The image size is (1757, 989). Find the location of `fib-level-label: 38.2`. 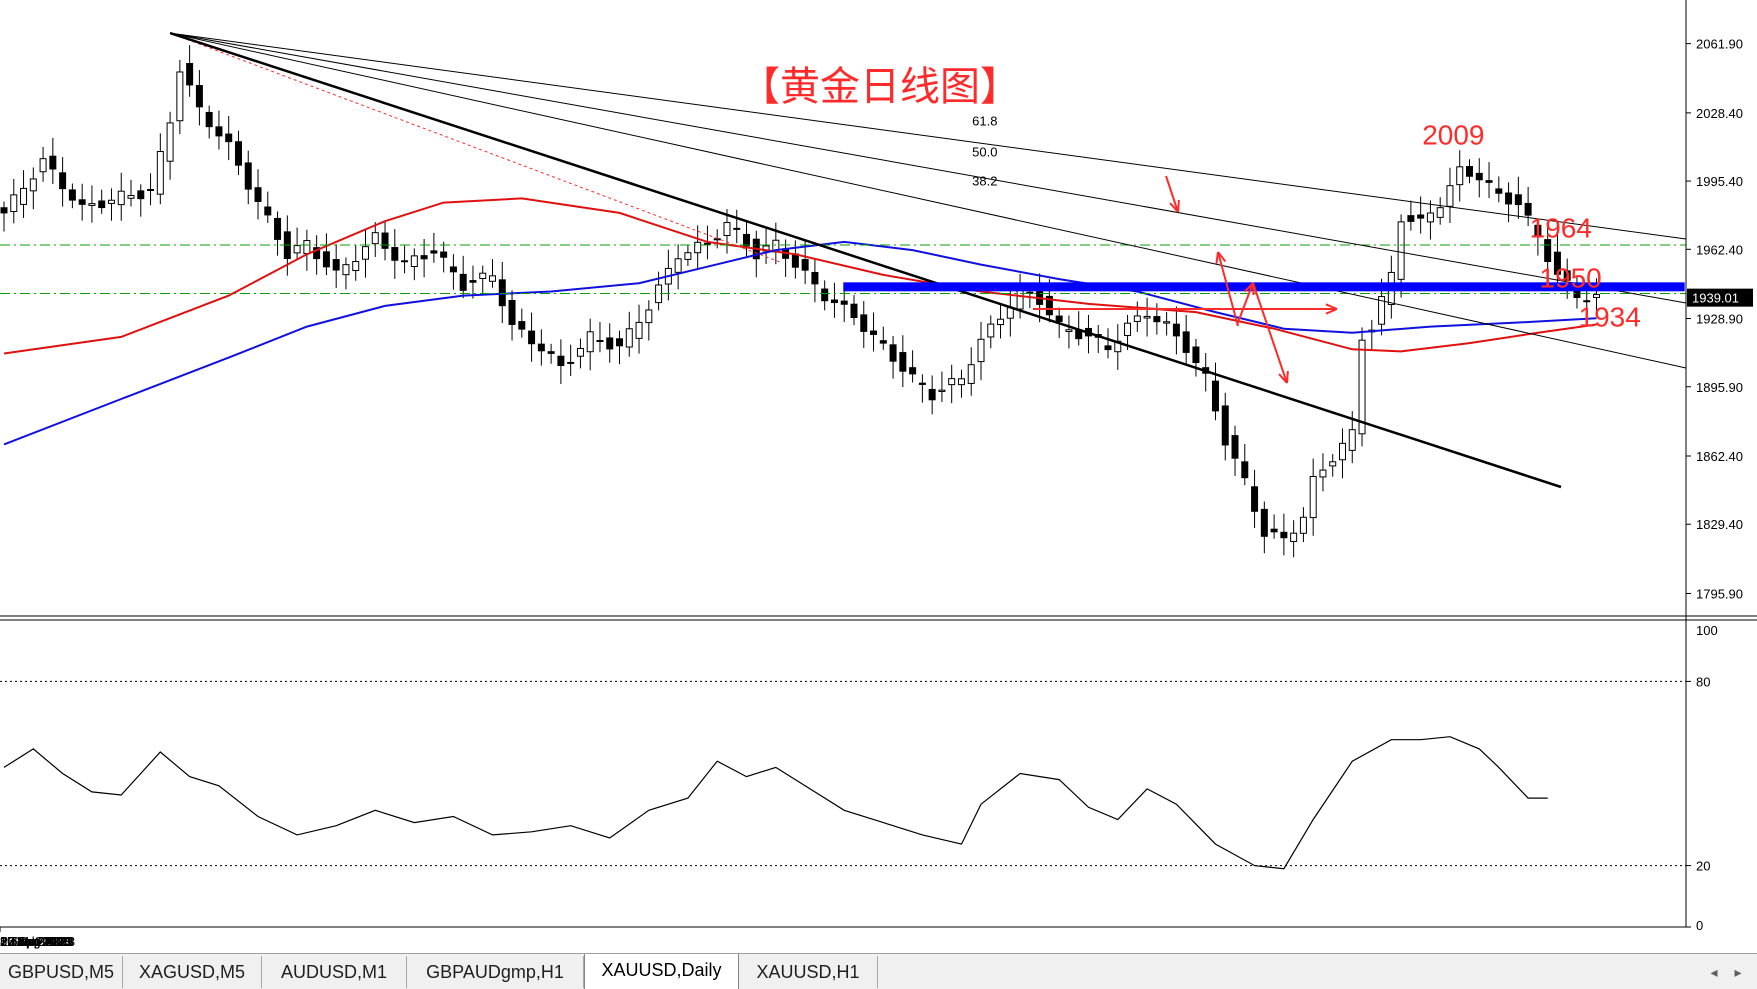

fib-level-label: 38.2 is located at coordinates (984, 181).